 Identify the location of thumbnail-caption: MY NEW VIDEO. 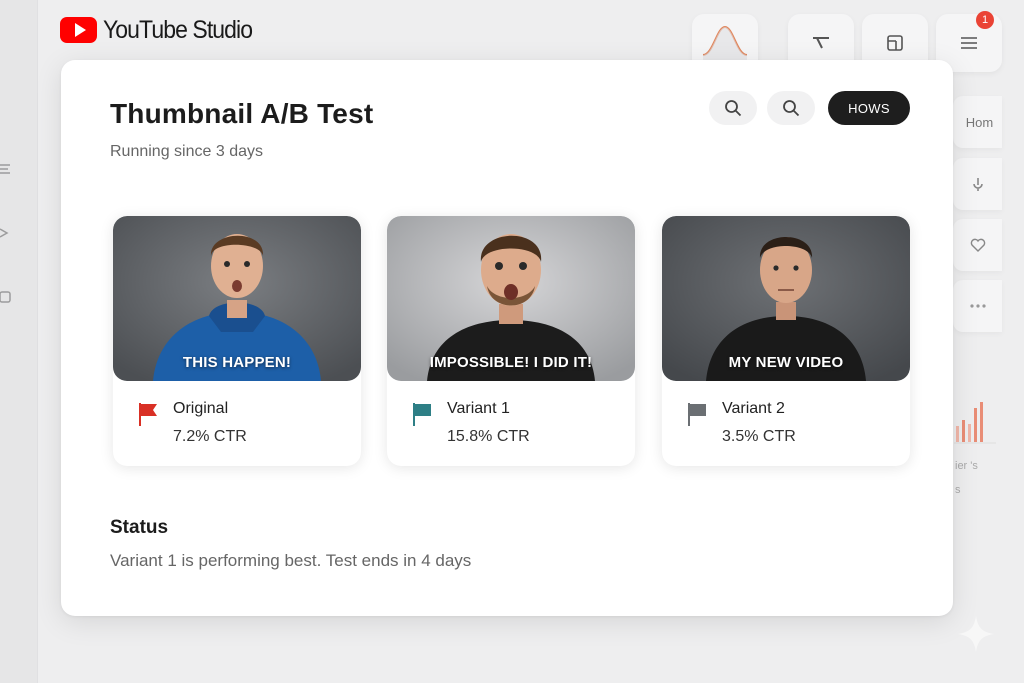
(786, 362).